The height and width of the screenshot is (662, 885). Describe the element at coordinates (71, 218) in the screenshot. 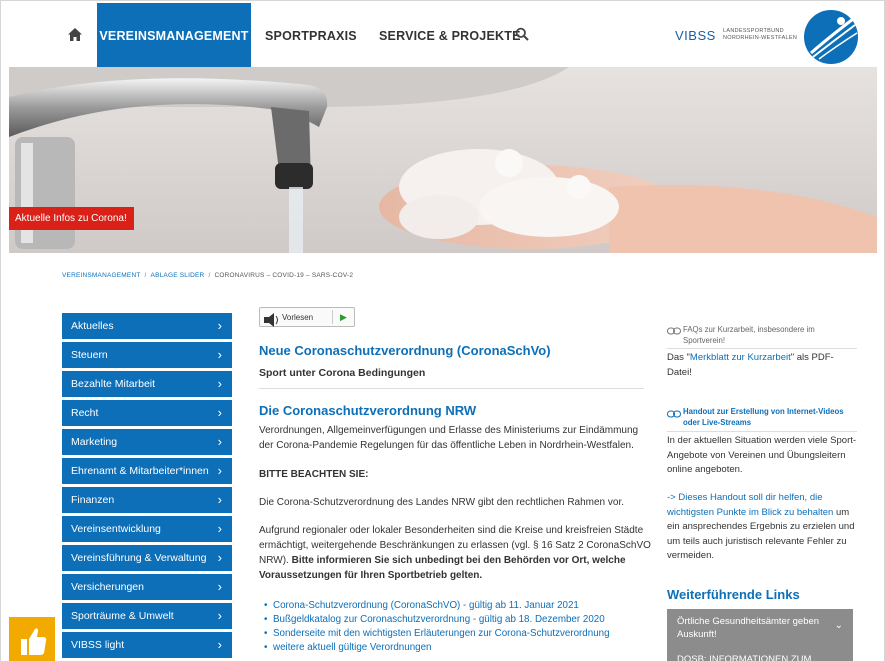

I see `corona-info-badge: Aktuelle Infos zu Corona!` at that location.